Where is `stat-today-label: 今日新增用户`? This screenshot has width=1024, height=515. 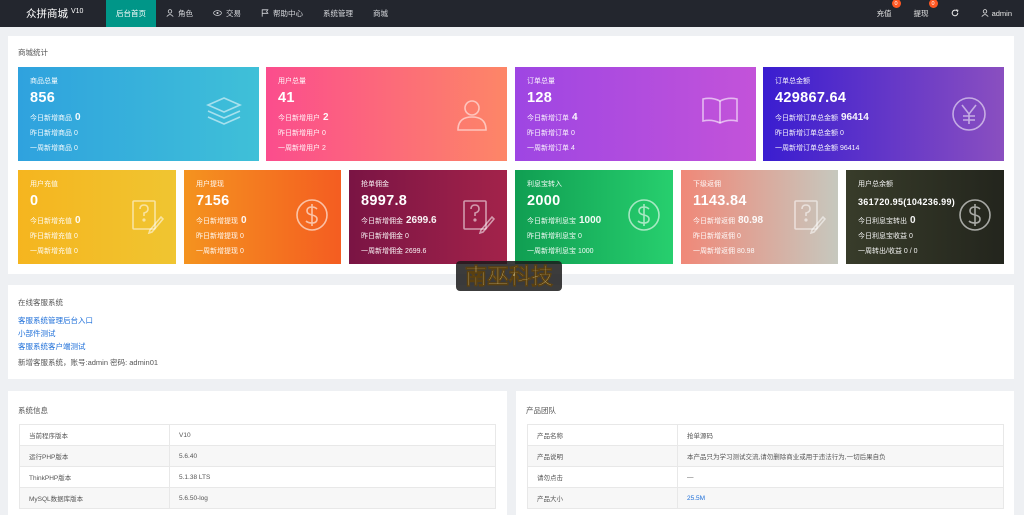 stat-today-label: 今日新增用户 is located at coordinates (299, 118).